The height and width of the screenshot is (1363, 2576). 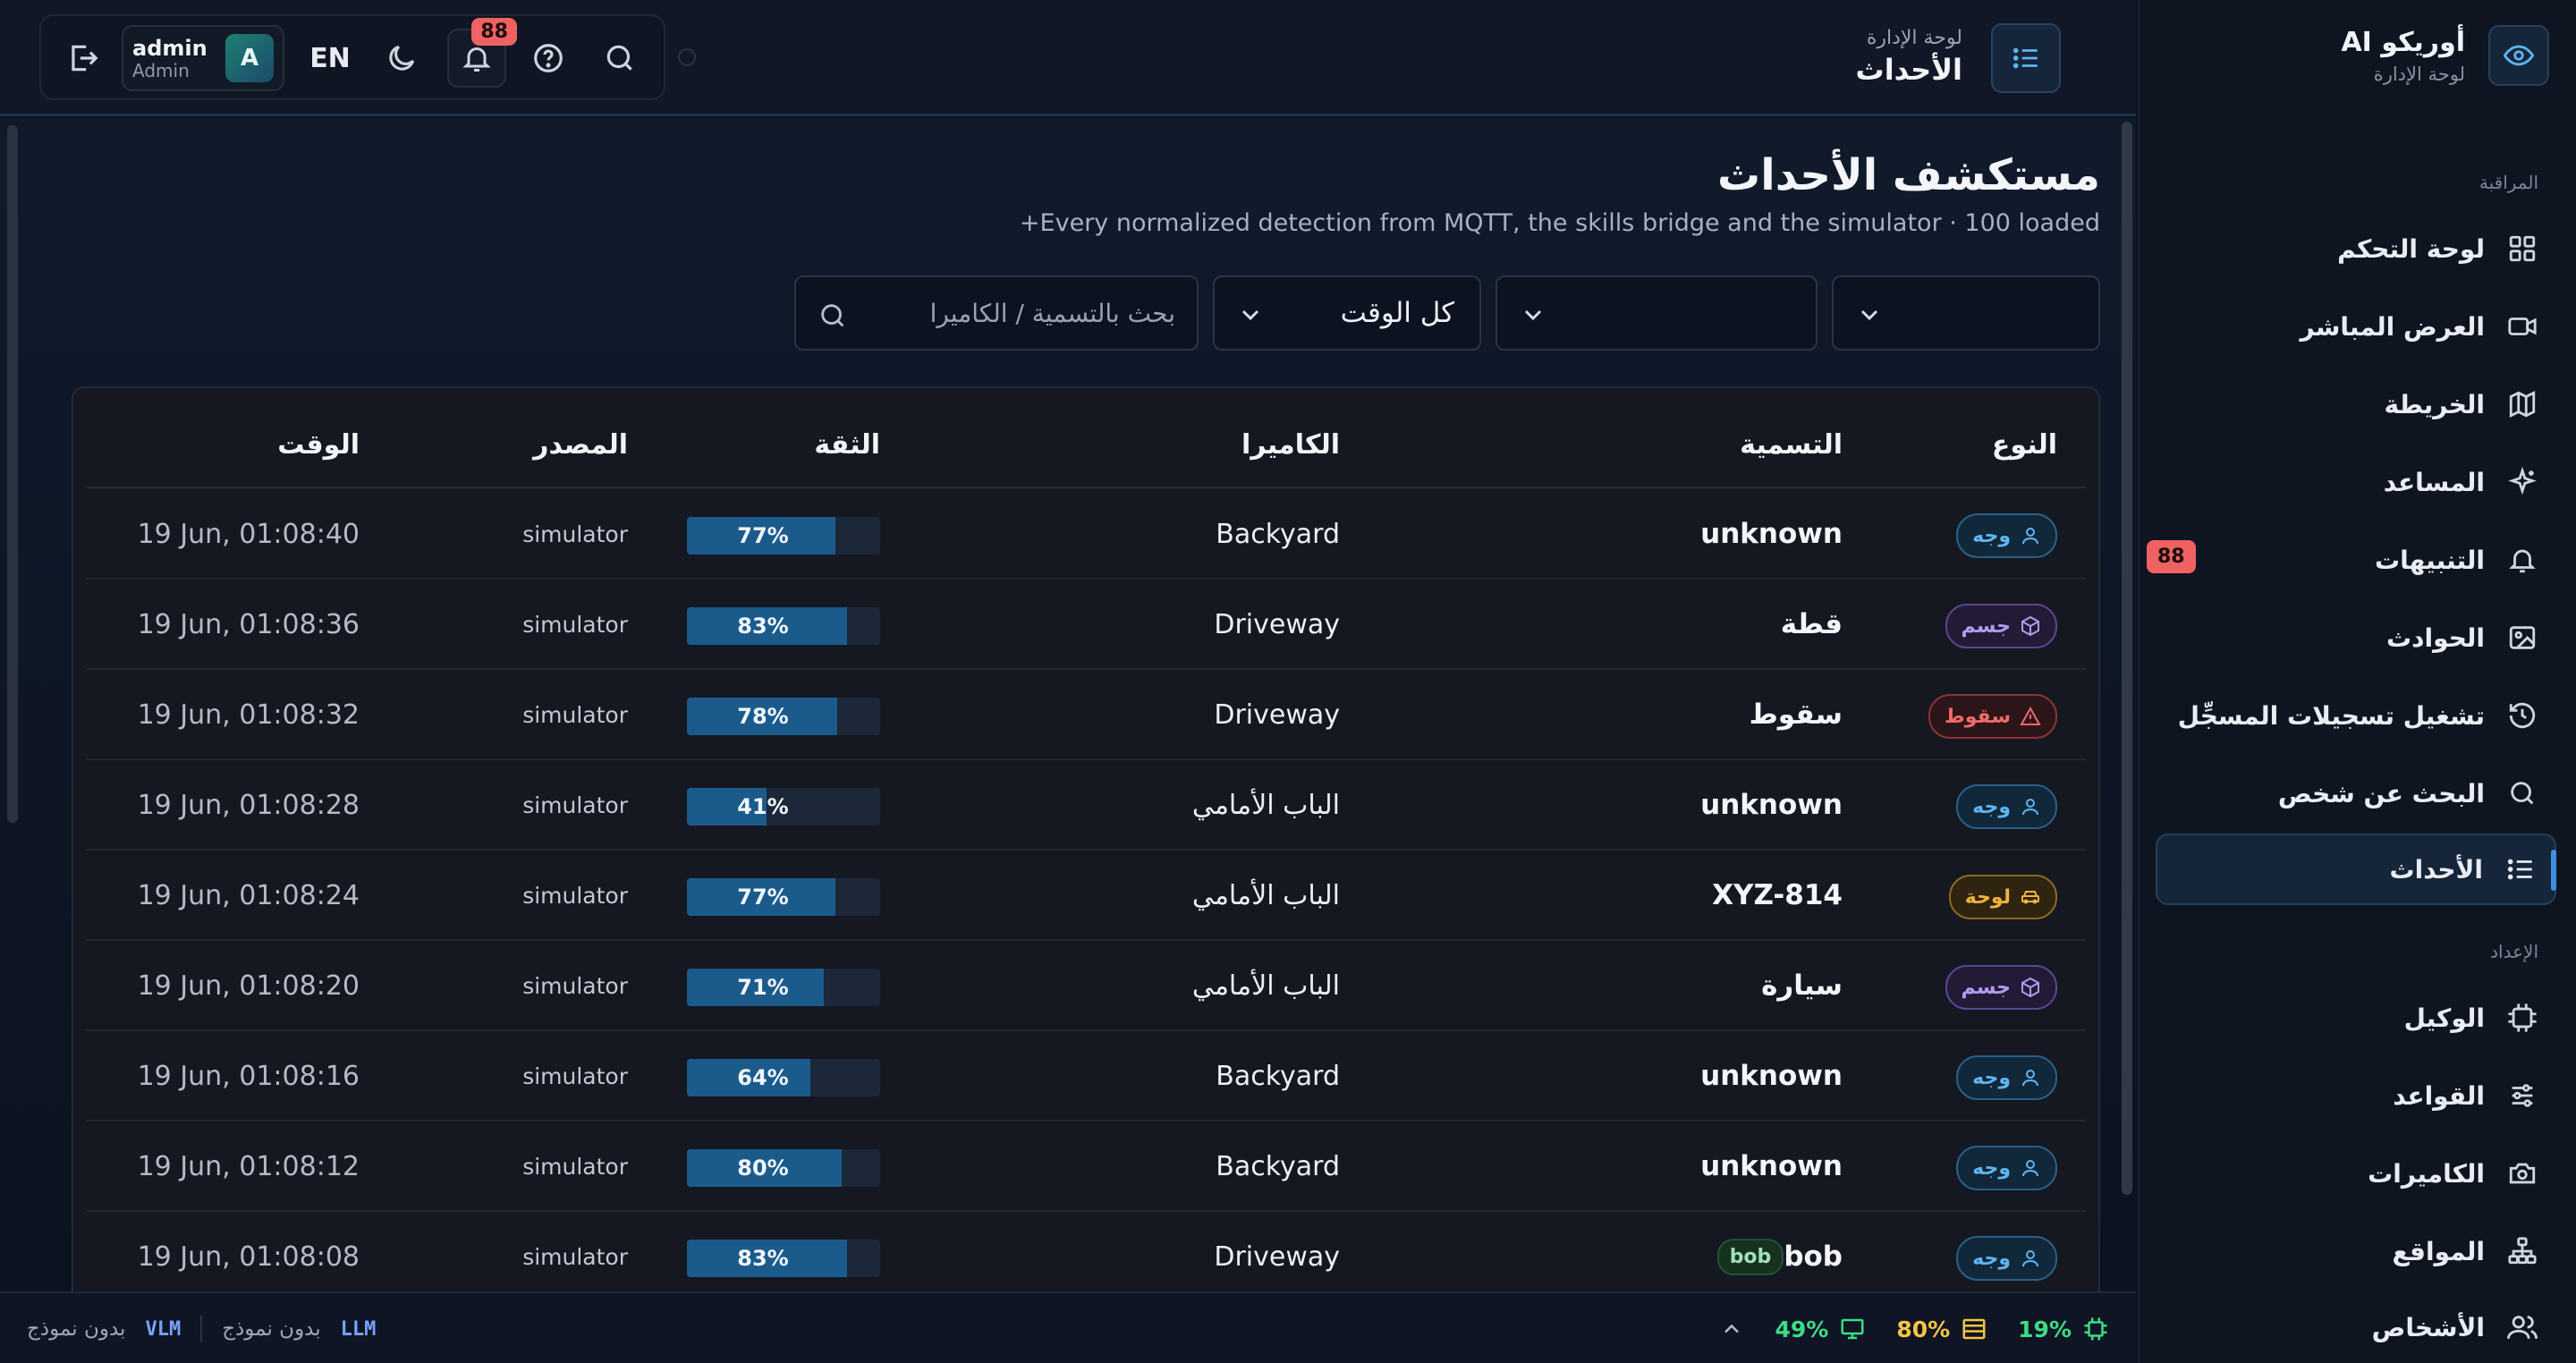 What do you see at coordinates (619, 58) in the screenshot?
I see `search-button` at bounding box center [619, 58].